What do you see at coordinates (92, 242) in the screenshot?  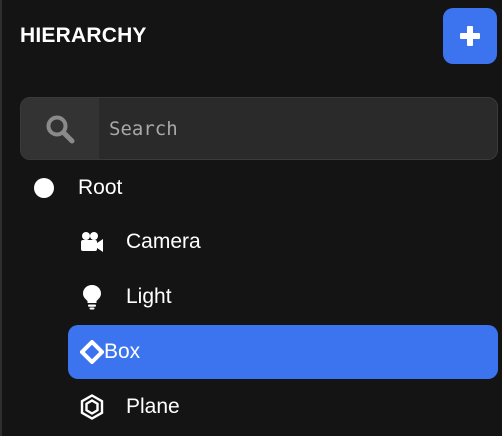 I see `video-camera-icon` at bounding box center [92, 242].